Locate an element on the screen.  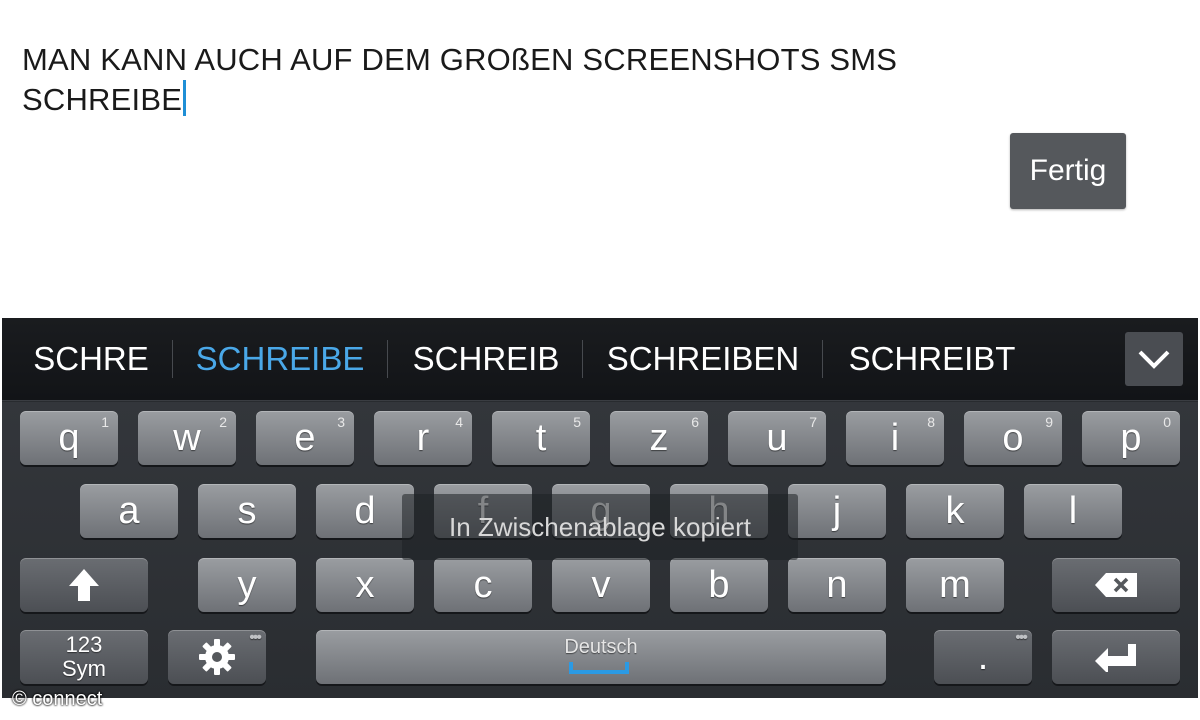
space-key: Deutsch is located at coordinates (601, 657).